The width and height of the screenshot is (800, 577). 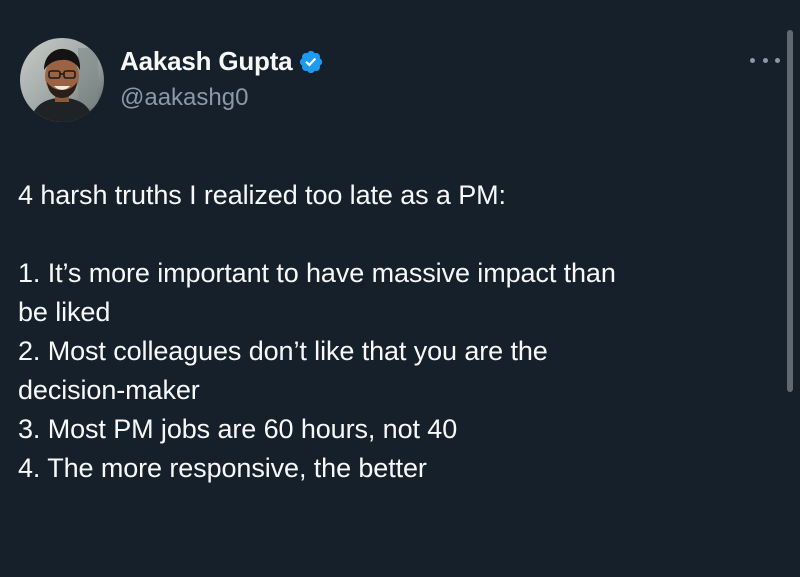 I want to click on author-display-name: Aakash Gupta, so click(x=206, y=61).